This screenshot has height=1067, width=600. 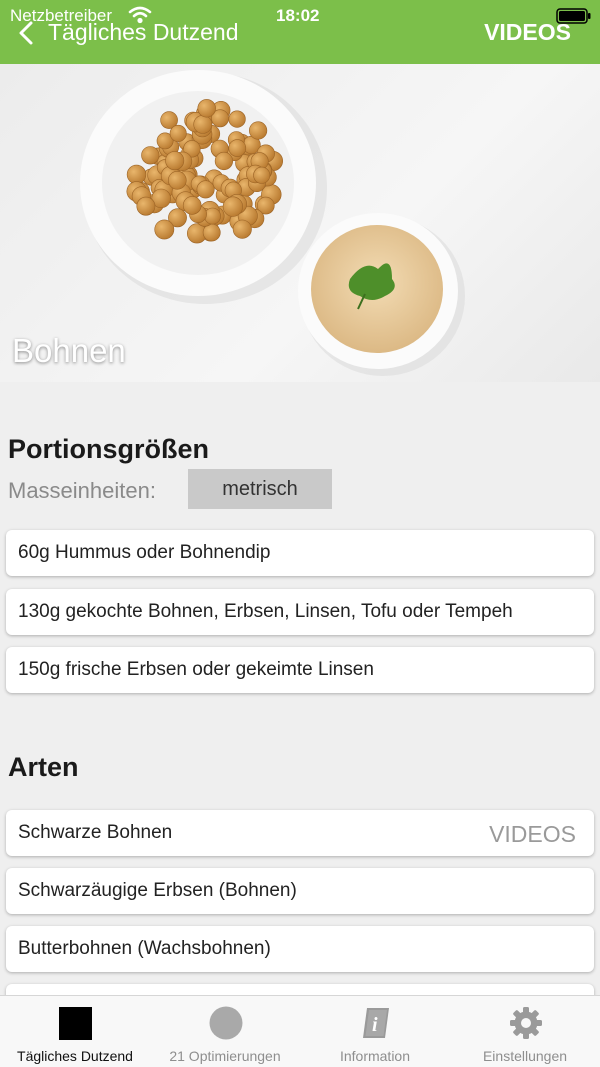 What do you see at coordinates (532, 834) in the screenshot?
I see `type-videos-button: VIDEOS` at bounding box center [532, 834].